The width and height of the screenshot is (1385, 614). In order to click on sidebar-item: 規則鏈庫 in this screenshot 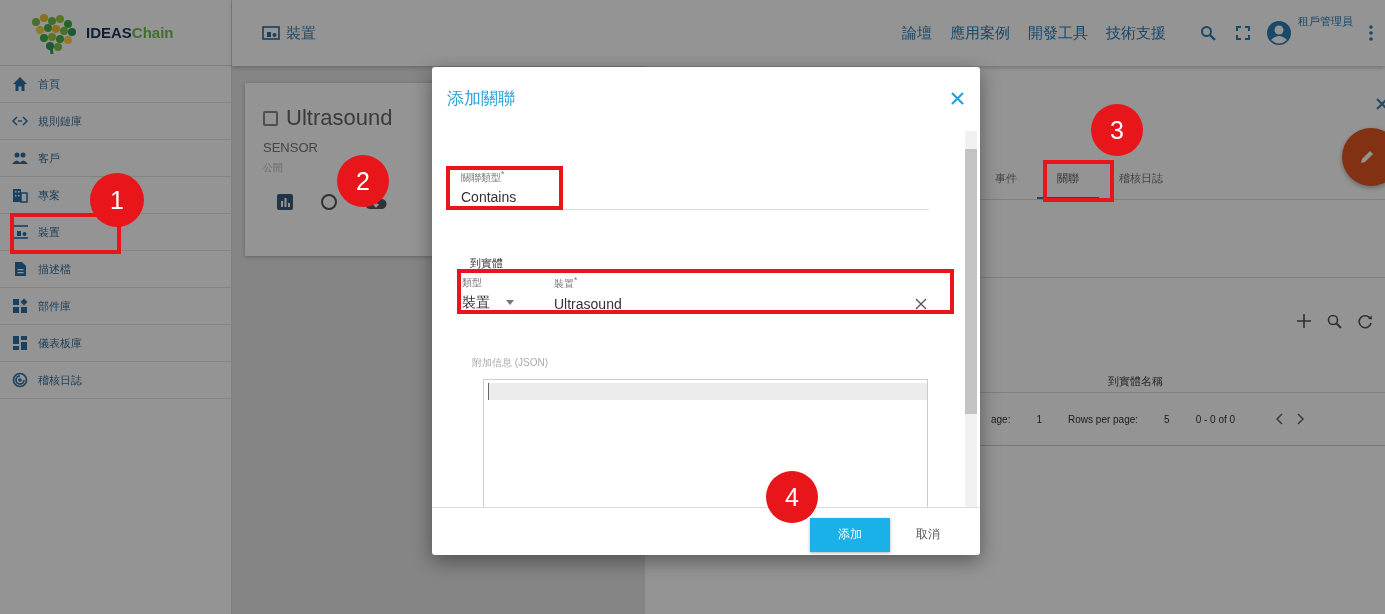, I will do `click(115, 121)`.